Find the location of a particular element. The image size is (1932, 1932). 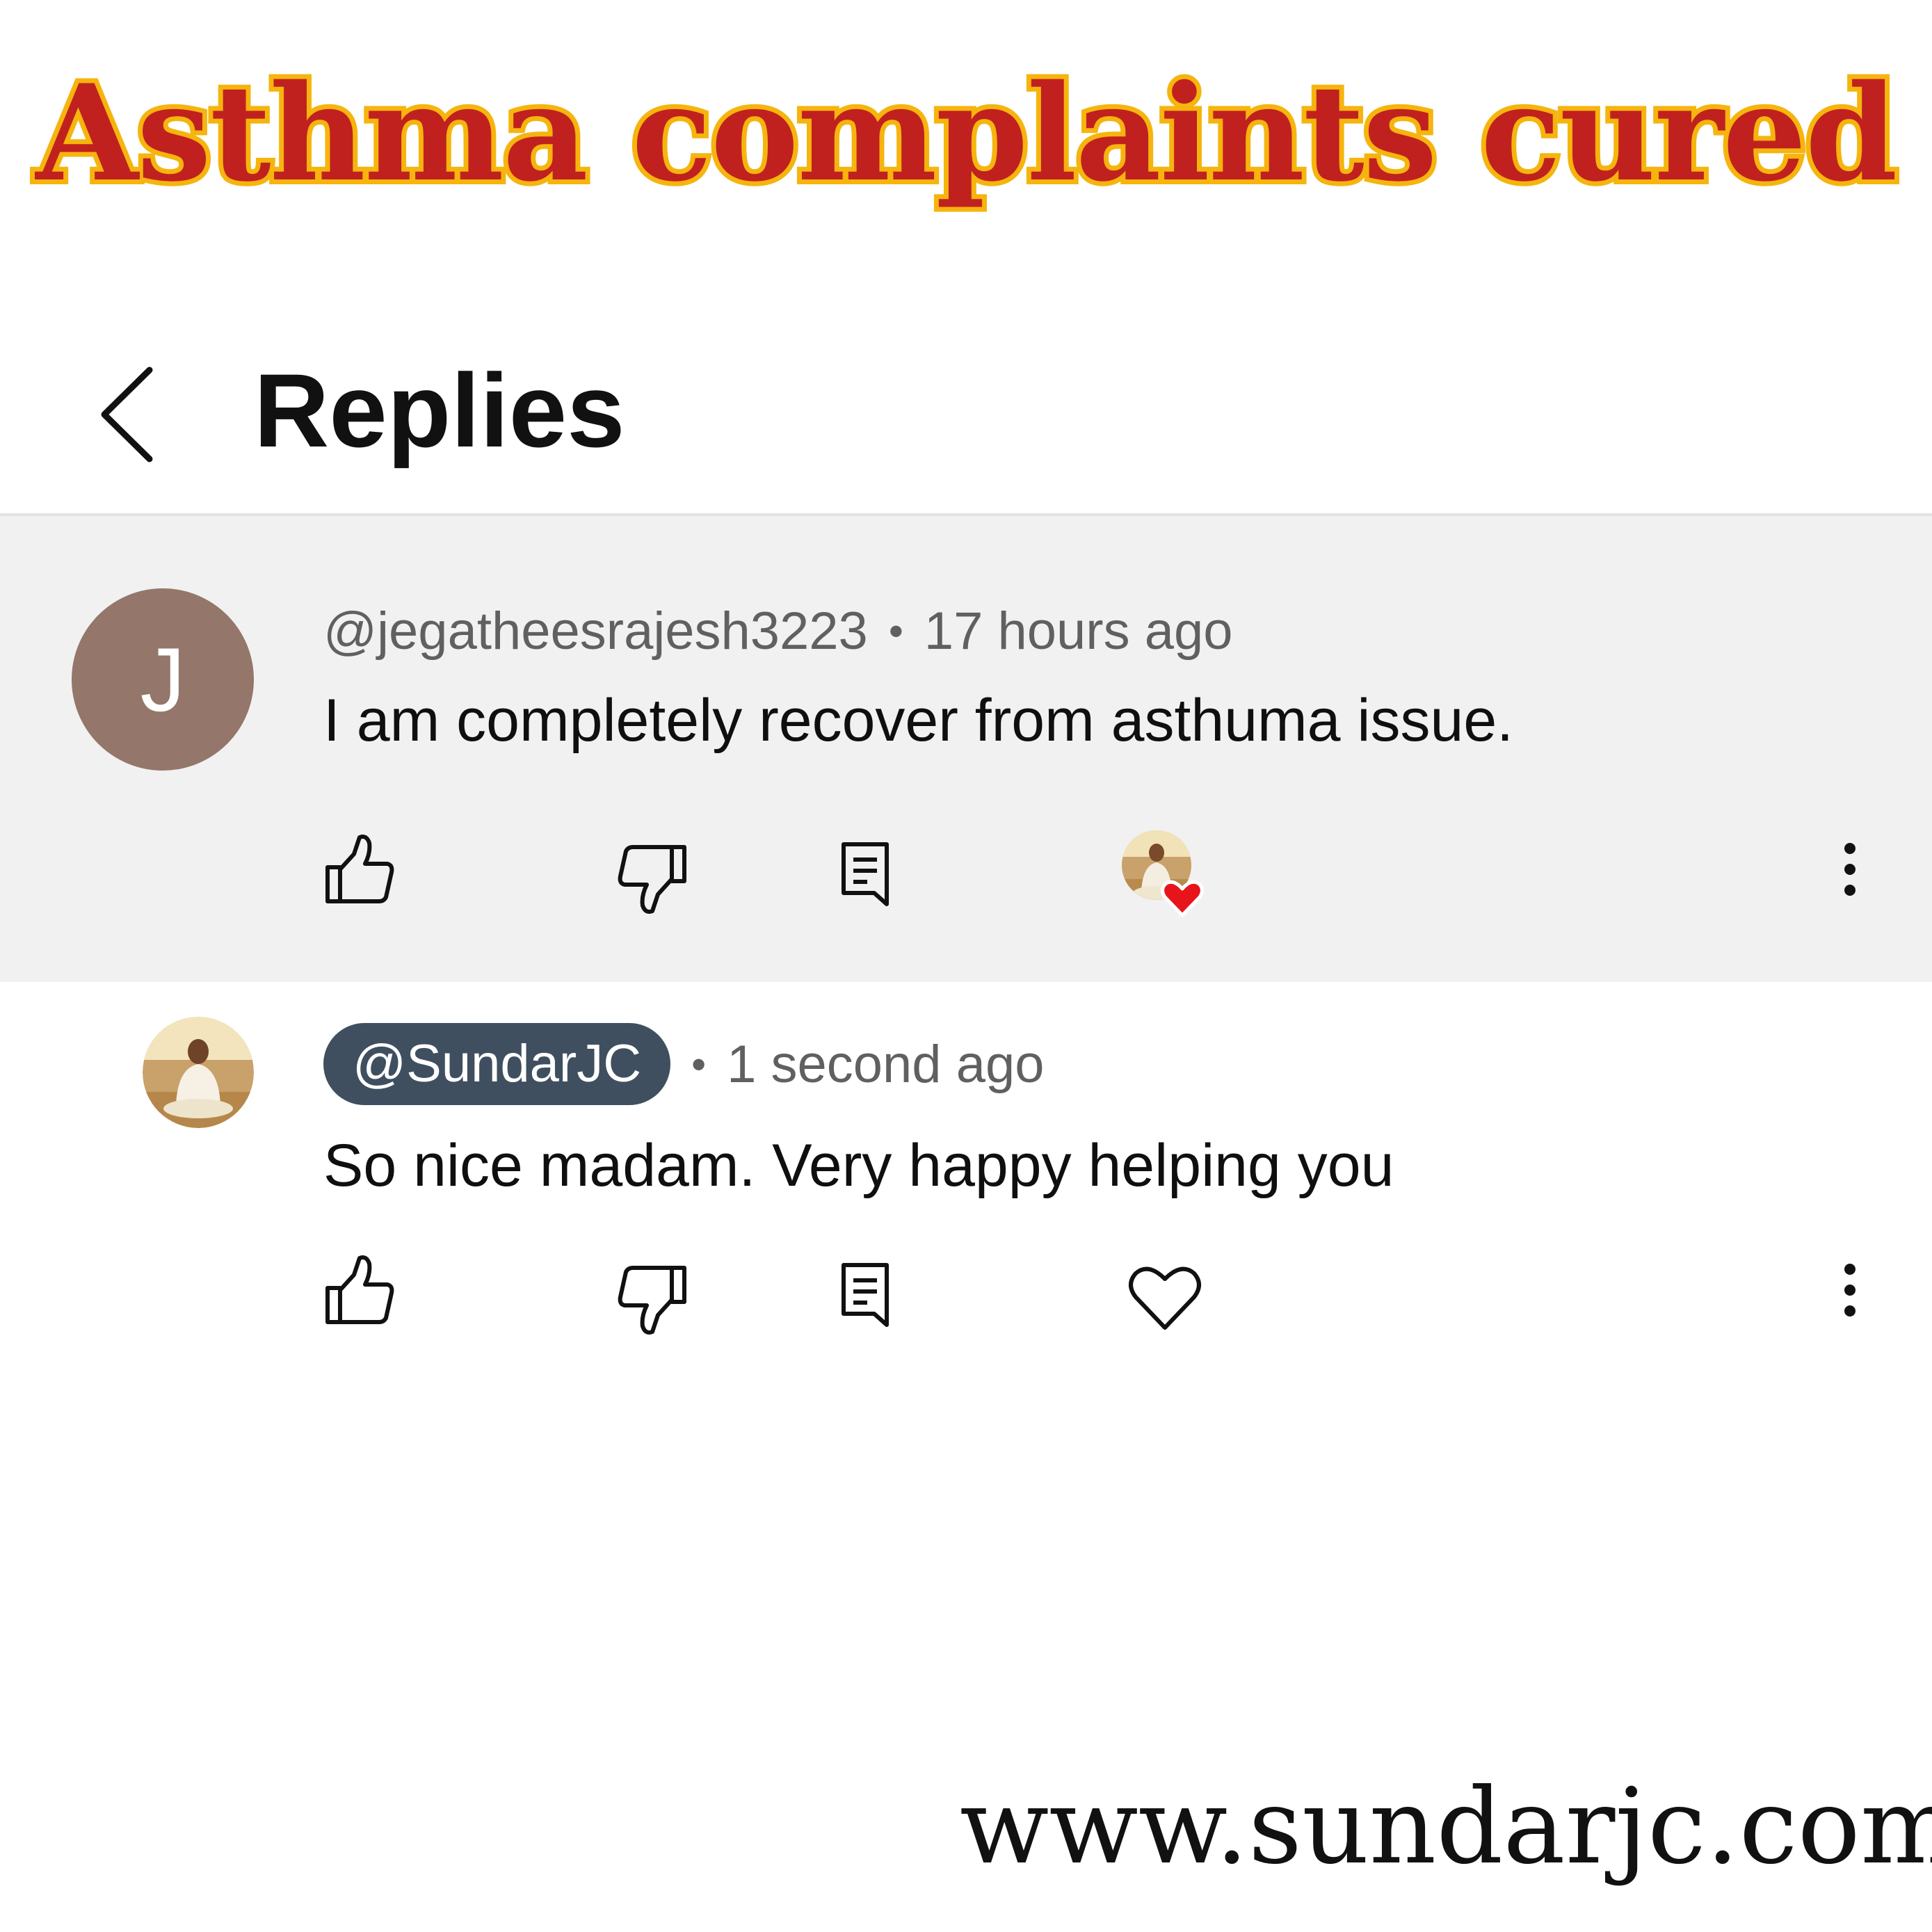

heart-button is located at coordinates (1165, 1295).